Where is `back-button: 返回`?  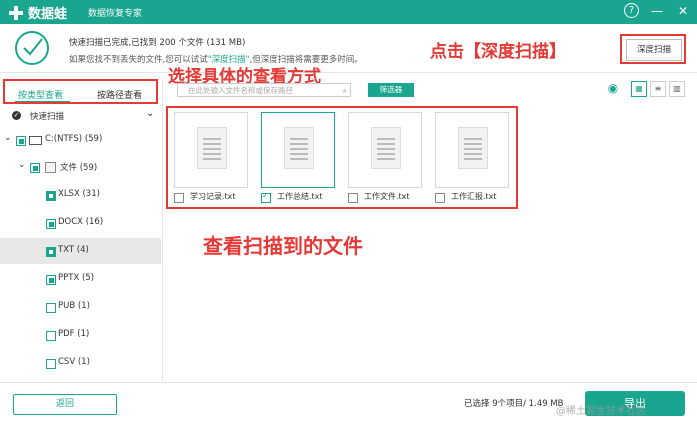
back-button: 返回 is located at coordinates (65, 404).